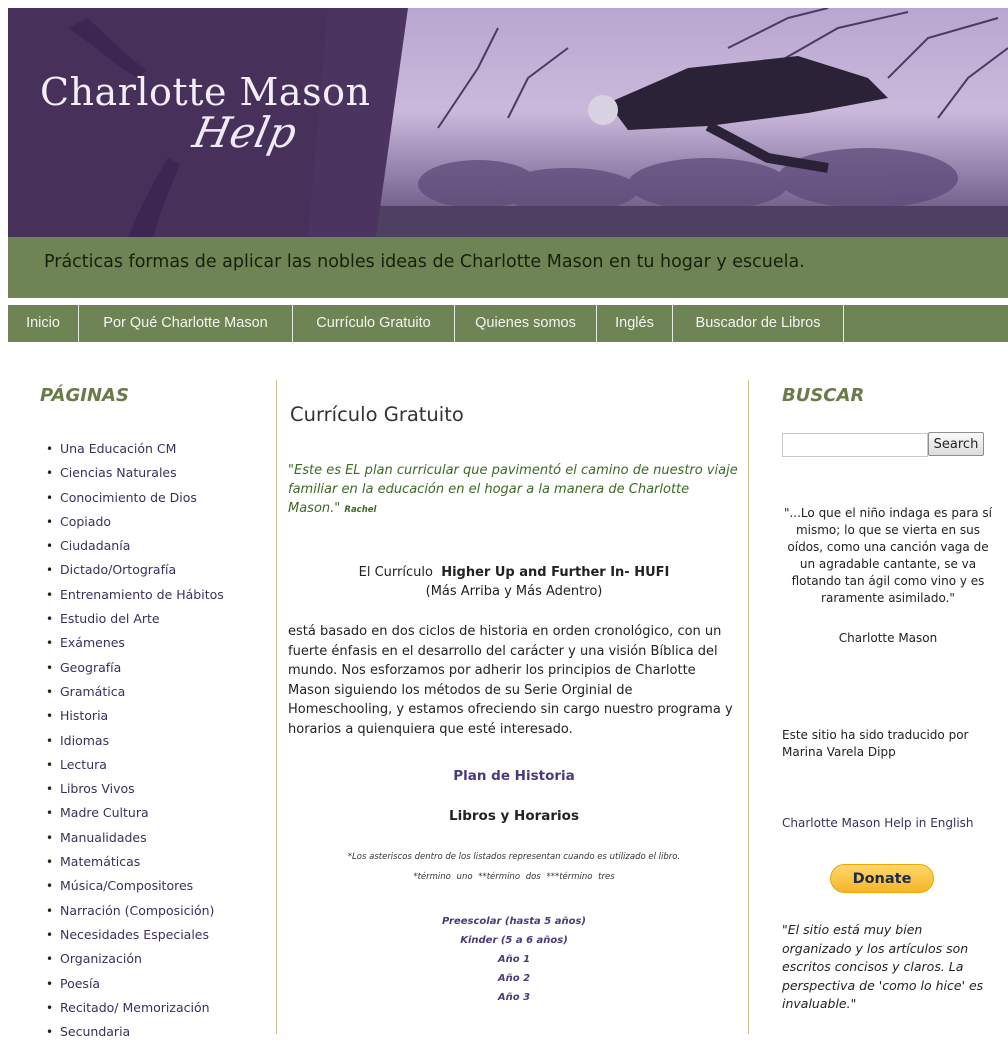 The image size is (1008, 1044). Describe the element at coordinates (43, 323) in the screenshot. I see `nav-item-inicio: Inicio` at that location.